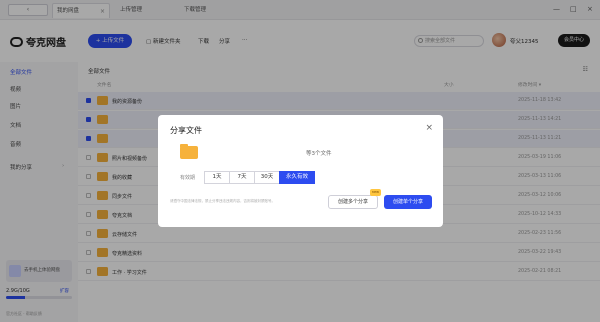 This screenshot has width=600, height=322. What do you see at coordinates (408, 202) in the screenshot?
I see `create-single-share-button: 创建单个分享` at bounding box center [408, 202].